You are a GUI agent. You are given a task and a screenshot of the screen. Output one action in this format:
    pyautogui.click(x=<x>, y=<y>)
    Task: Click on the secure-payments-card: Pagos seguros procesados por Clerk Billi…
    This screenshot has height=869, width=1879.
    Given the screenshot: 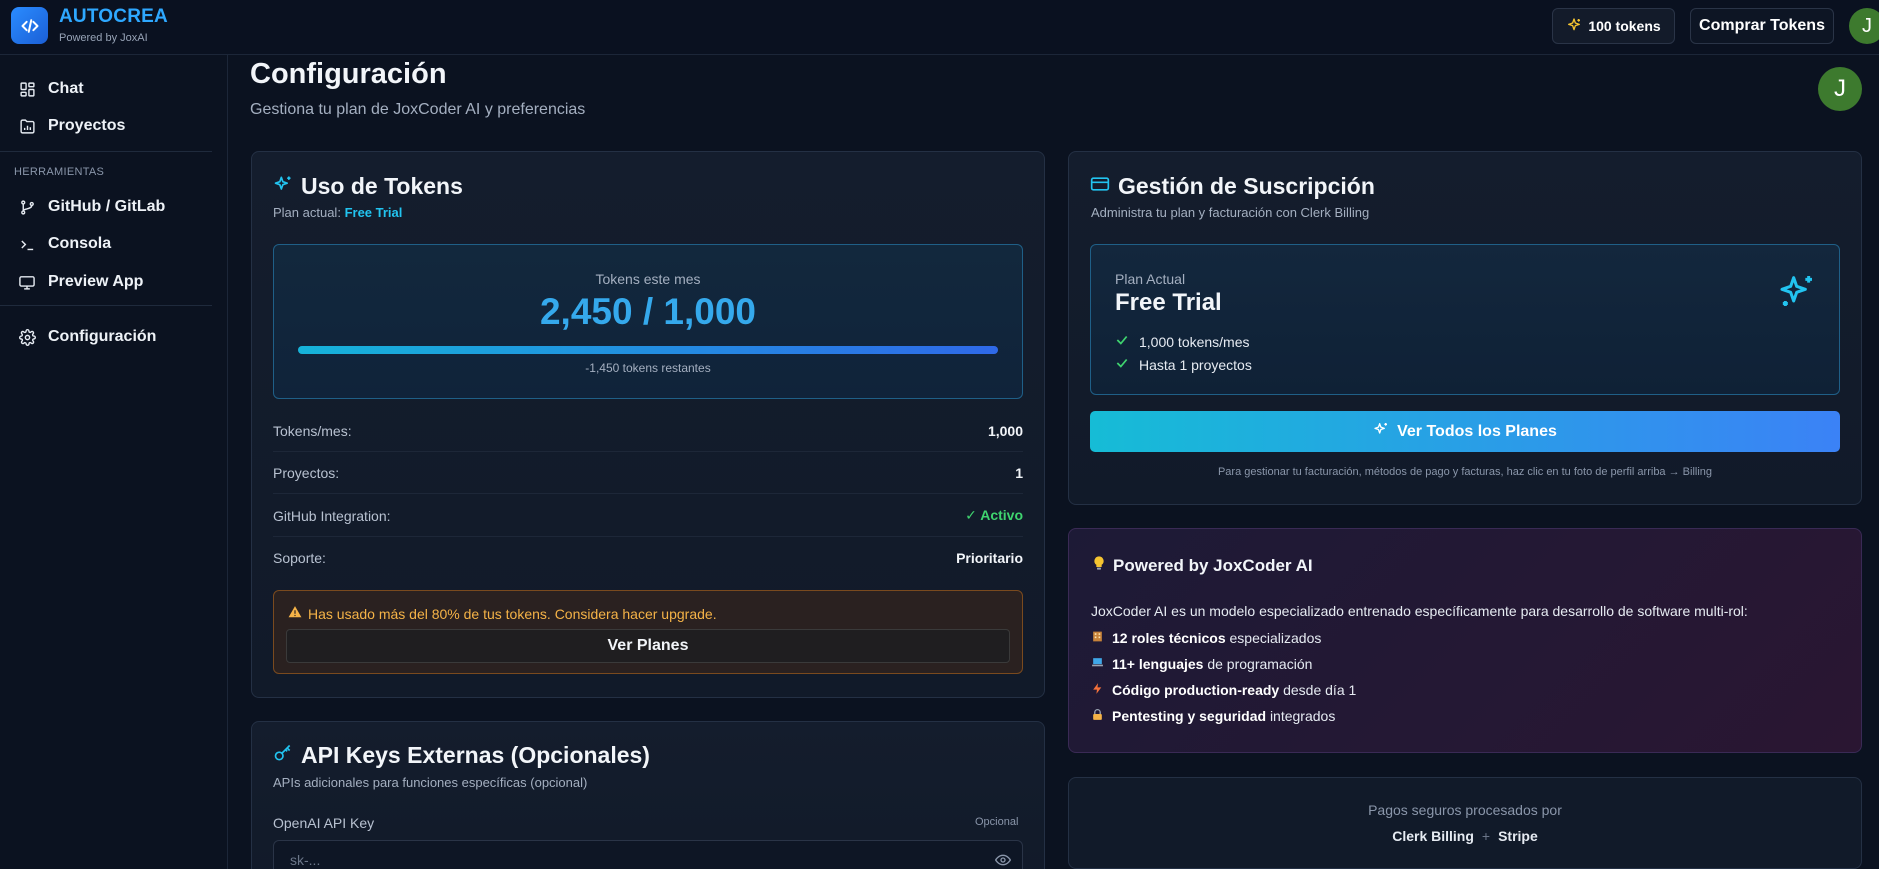 What is the action you would take?
    pyautogui.click(x=1465, y=823)
    